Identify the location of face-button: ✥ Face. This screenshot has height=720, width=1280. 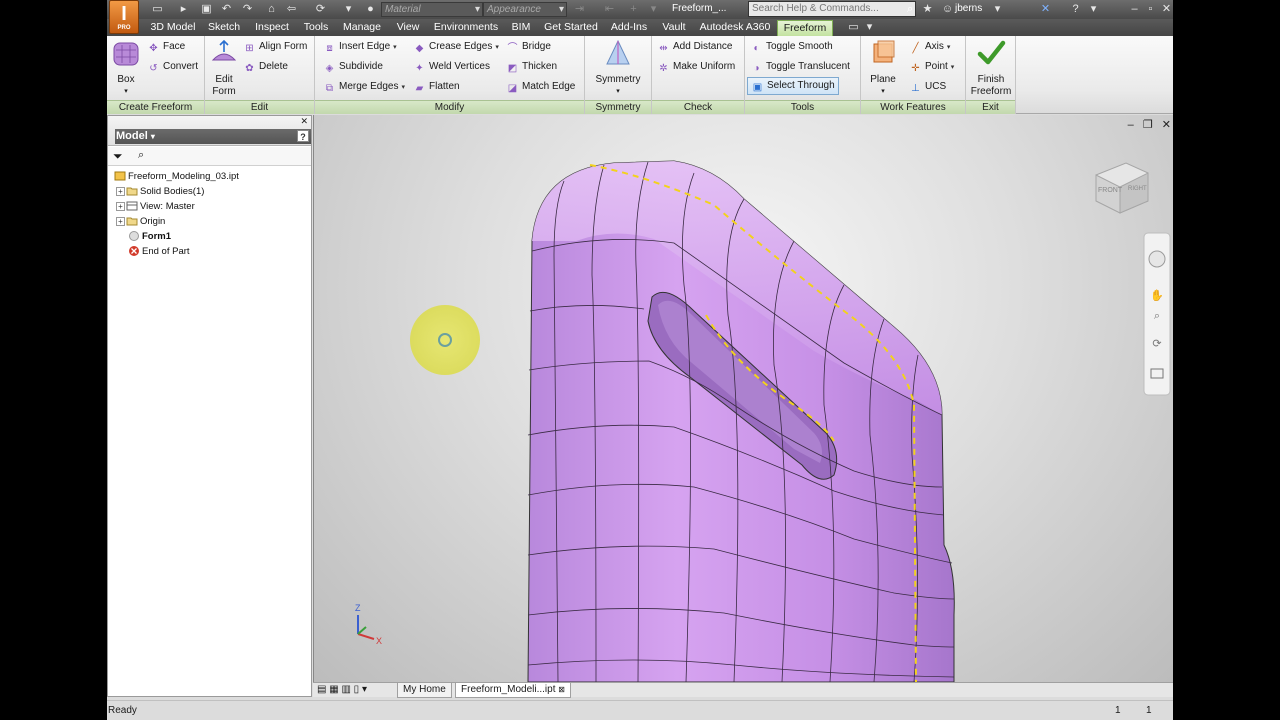
(166, 47).